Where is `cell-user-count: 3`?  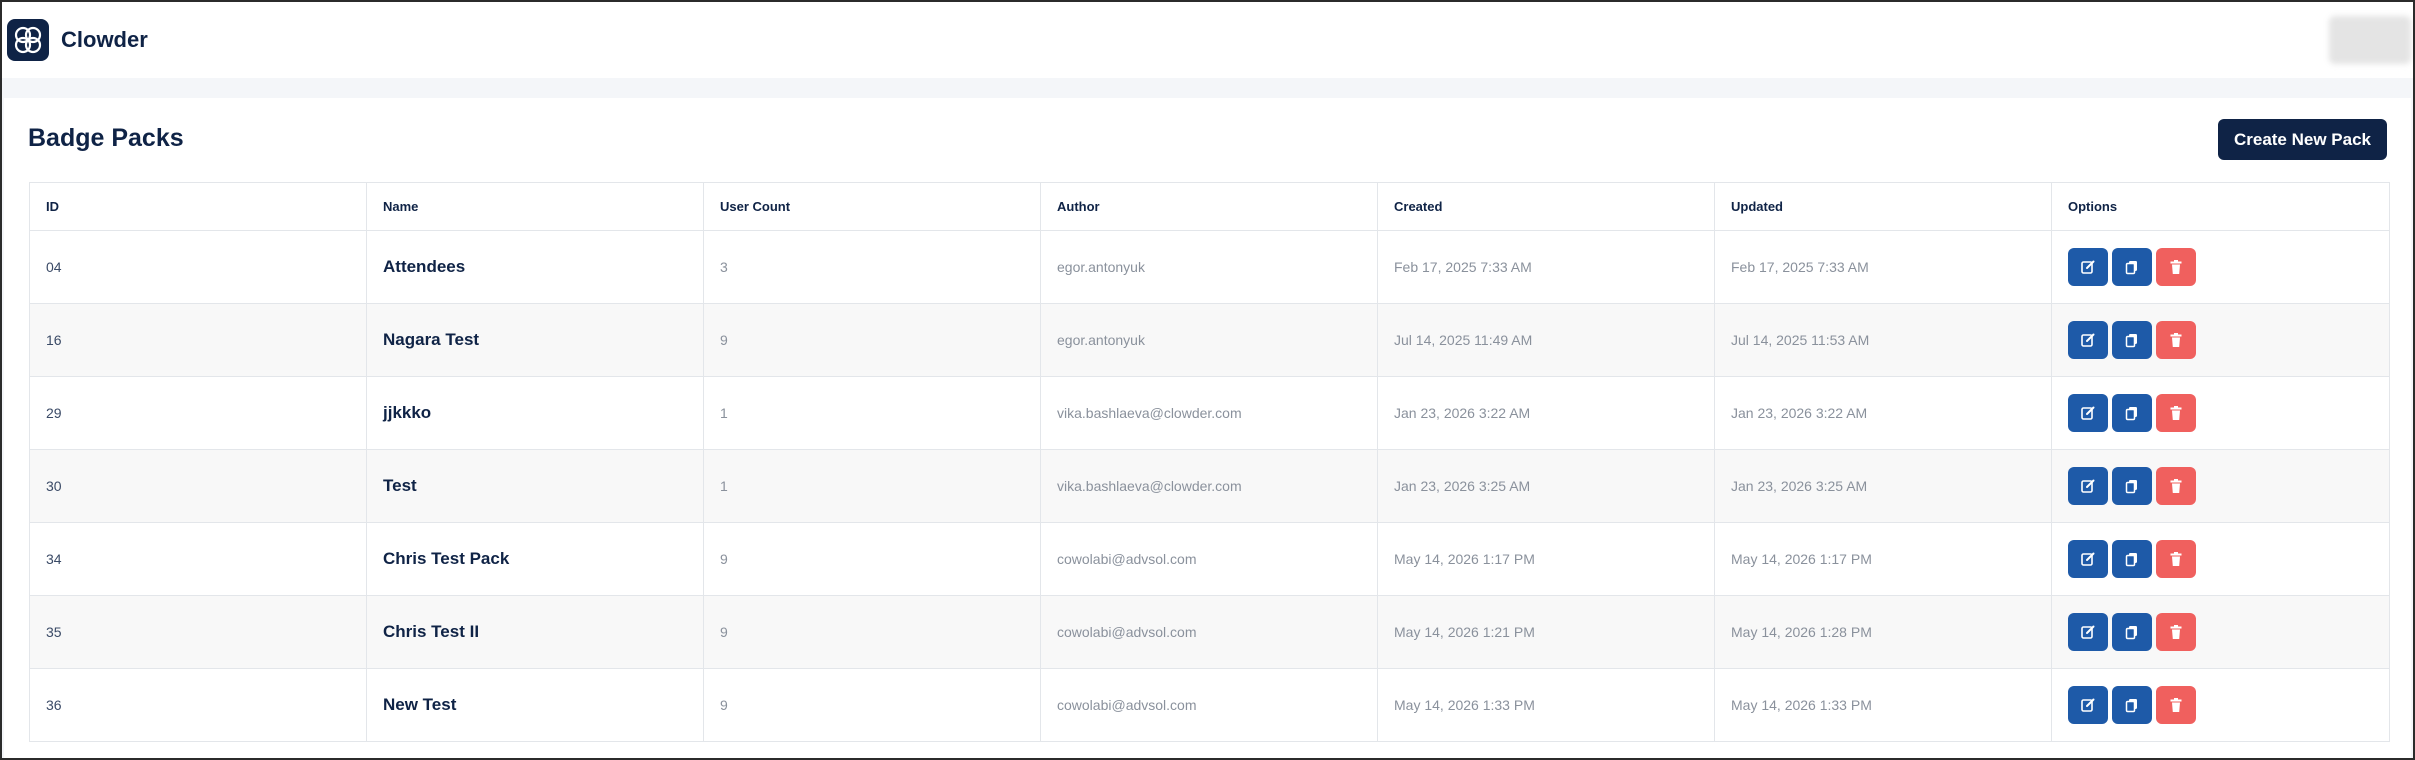 cell-user-count: 3 is located at coordinates (872, 267).